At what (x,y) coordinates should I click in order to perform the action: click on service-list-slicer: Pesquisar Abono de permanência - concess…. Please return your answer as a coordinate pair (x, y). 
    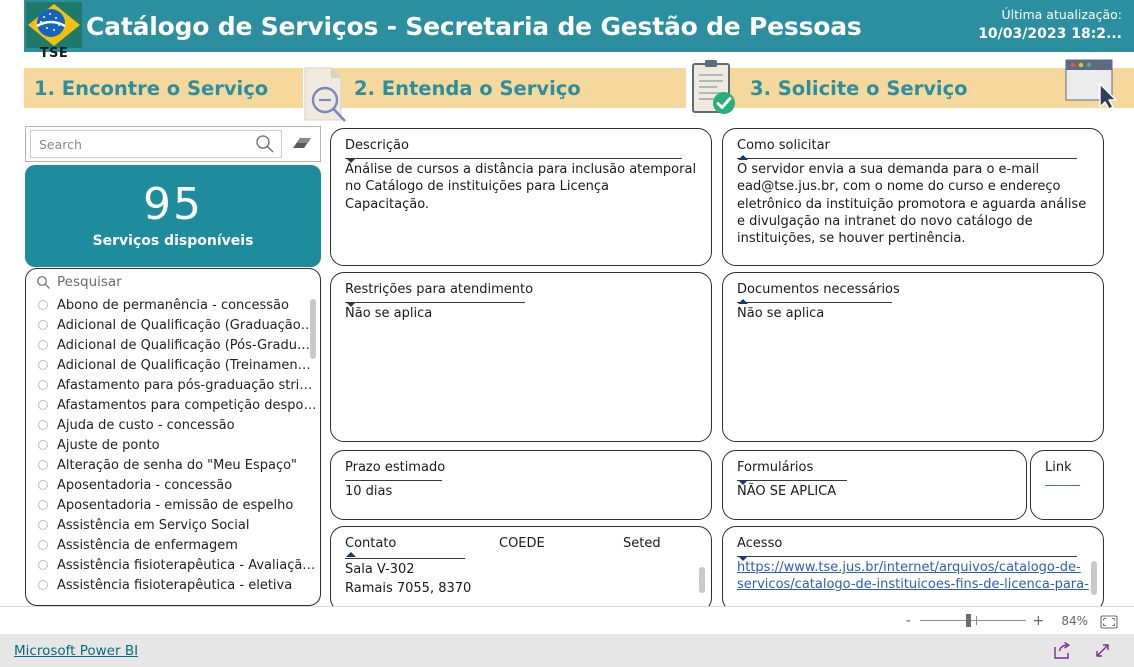
    Looking at the image, I should click on (173, 437).